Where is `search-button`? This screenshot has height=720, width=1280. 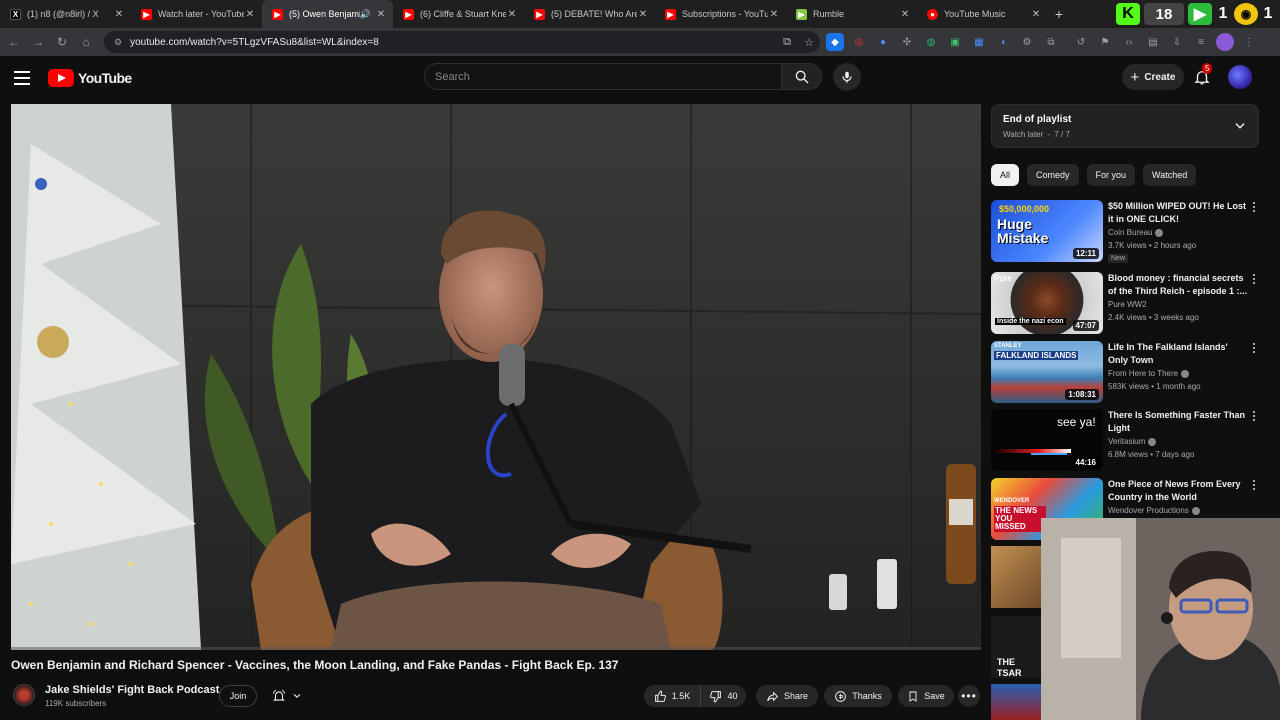 search-button is located at coordinates (801, 76).